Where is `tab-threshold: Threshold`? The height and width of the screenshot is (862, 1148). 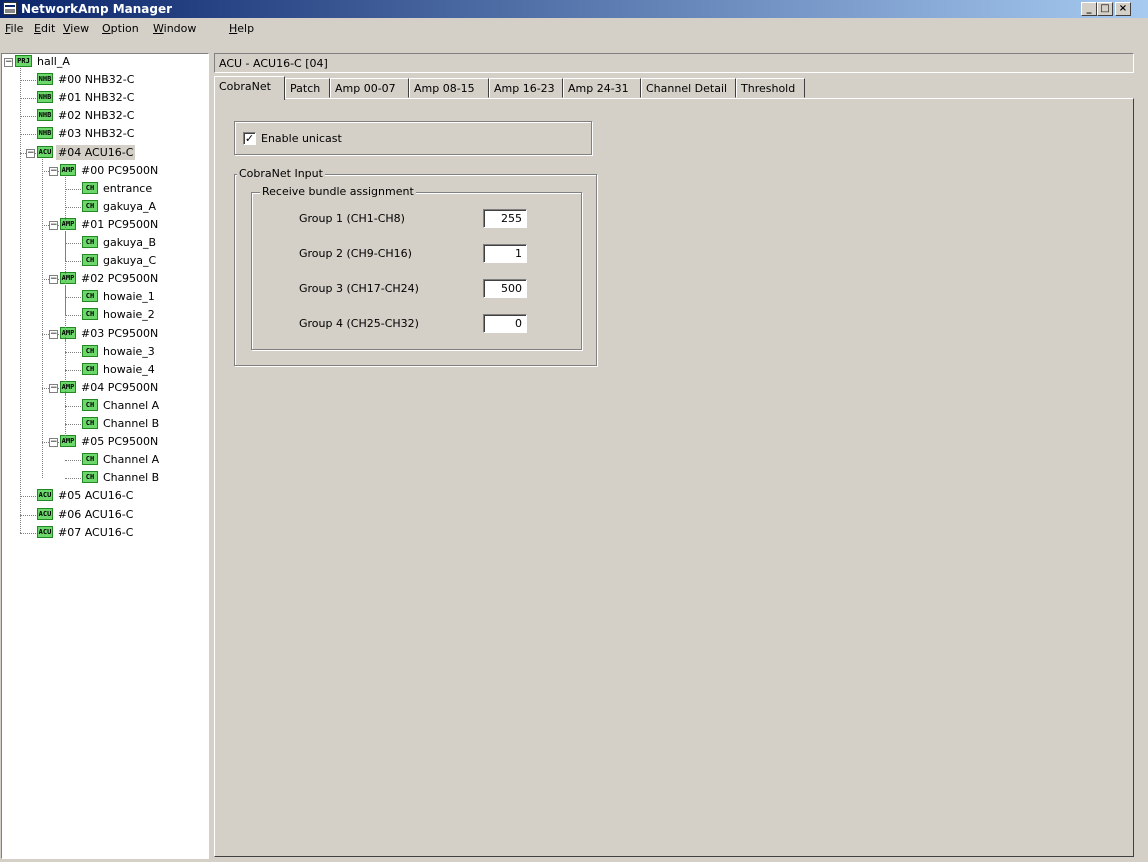
tab-threshold: Threshold is located at coordinates (770, 88).